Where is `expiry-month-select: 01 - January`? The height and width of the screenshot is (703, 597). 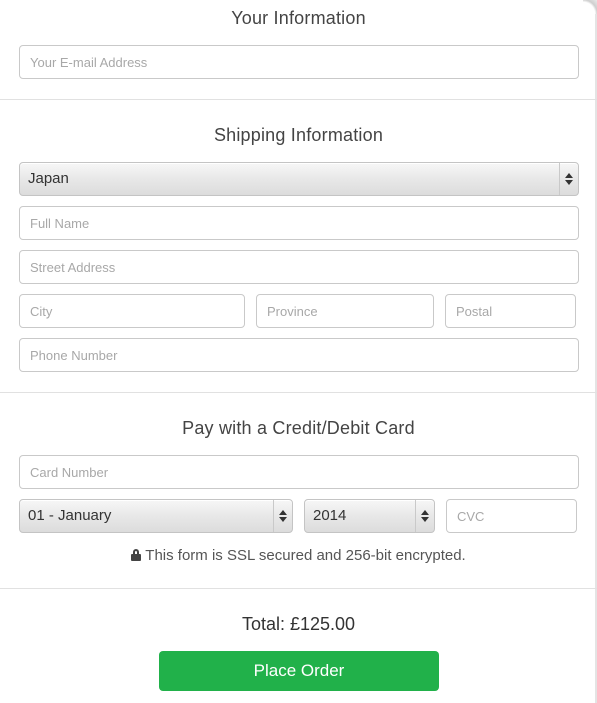
expiry-month-select: 01 - January is located at coordinates (156, 516).